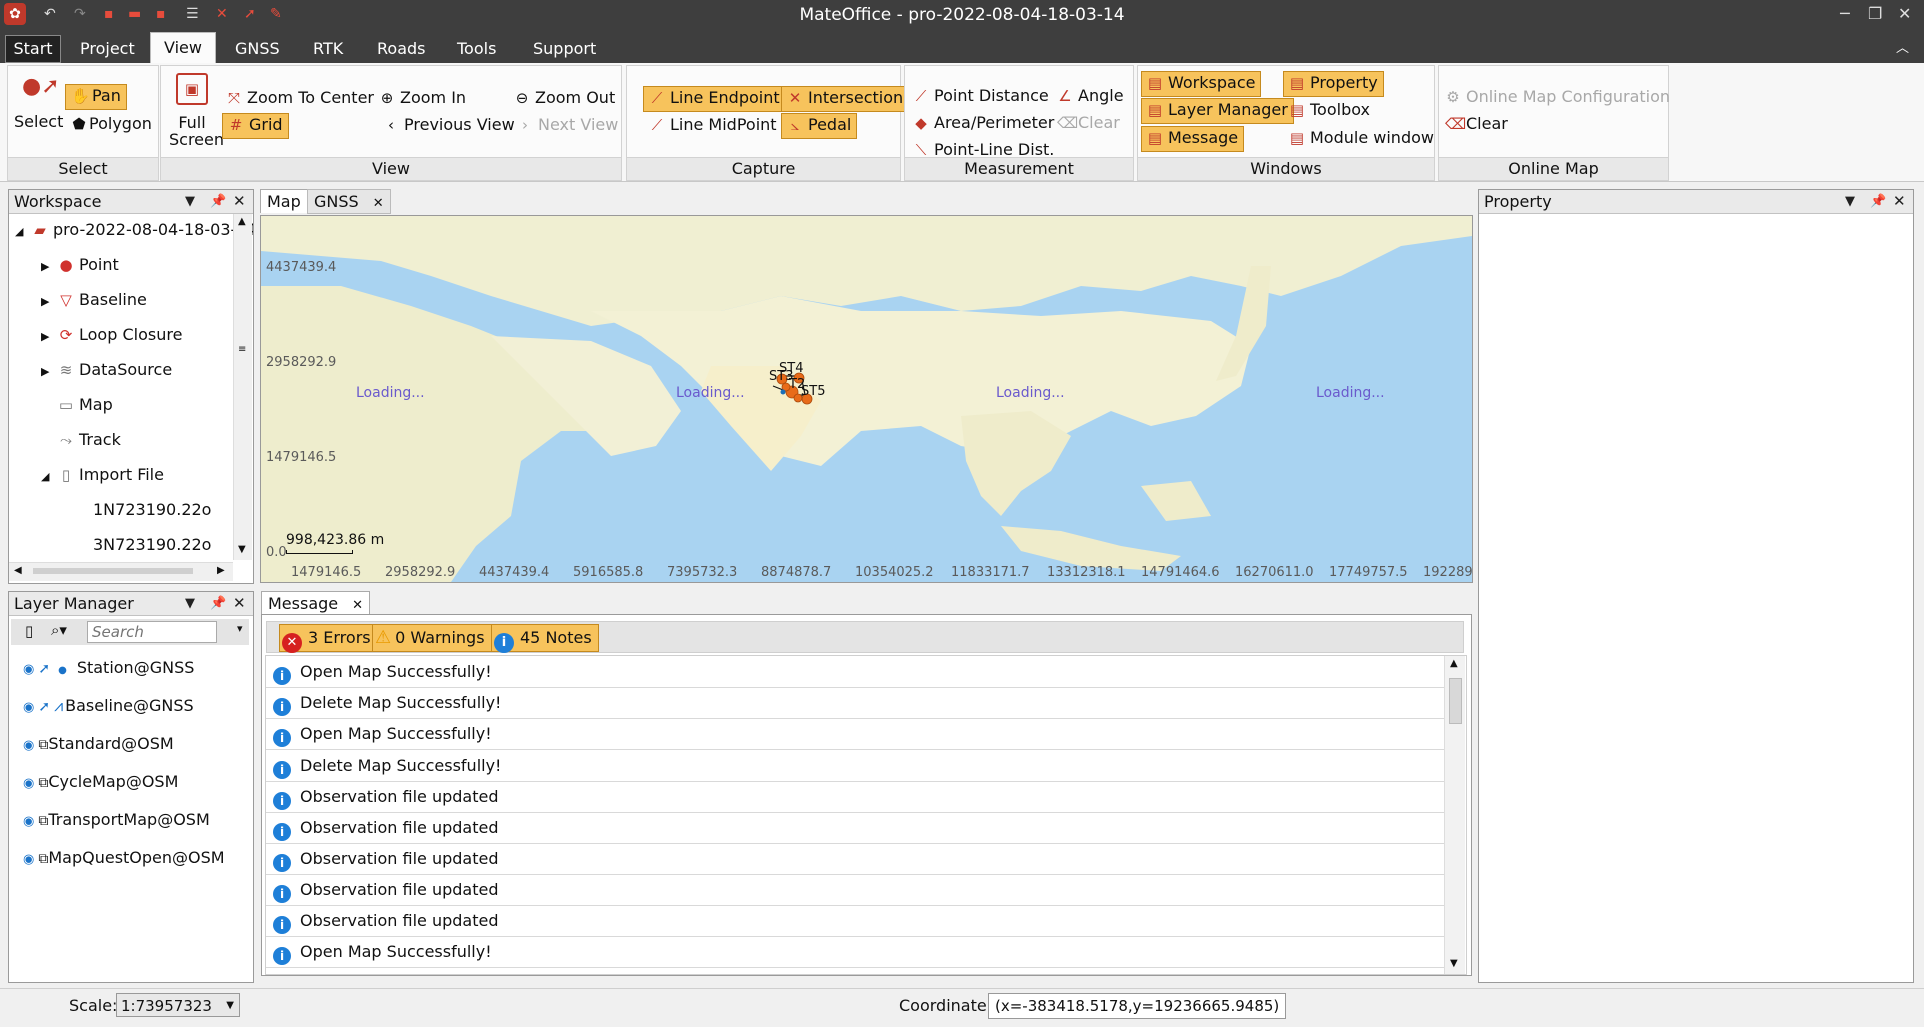 The image size is (1924, 1027). Describe the element at coordinates (1333, 84) in the screenshot. I see `property-window-button: ▤ Property` at that location.